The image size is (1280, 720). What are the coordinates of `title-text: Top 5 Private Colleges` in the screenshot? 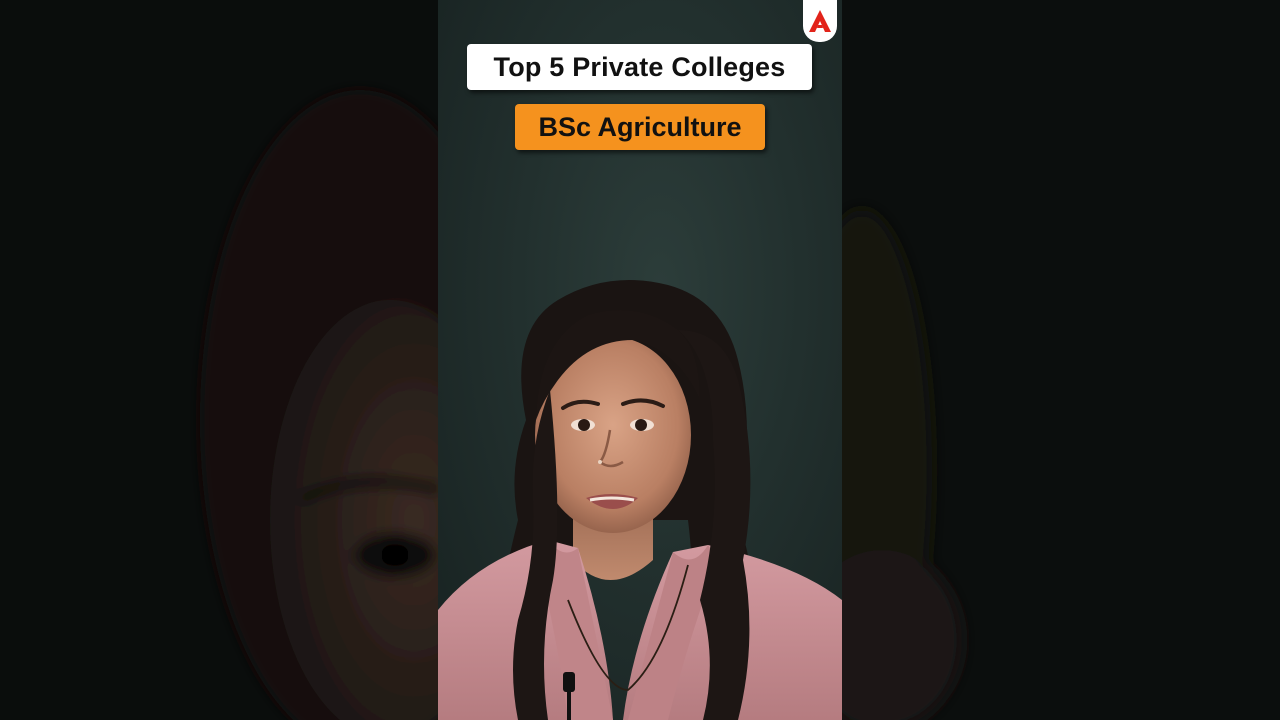 It's located at (639, 66).